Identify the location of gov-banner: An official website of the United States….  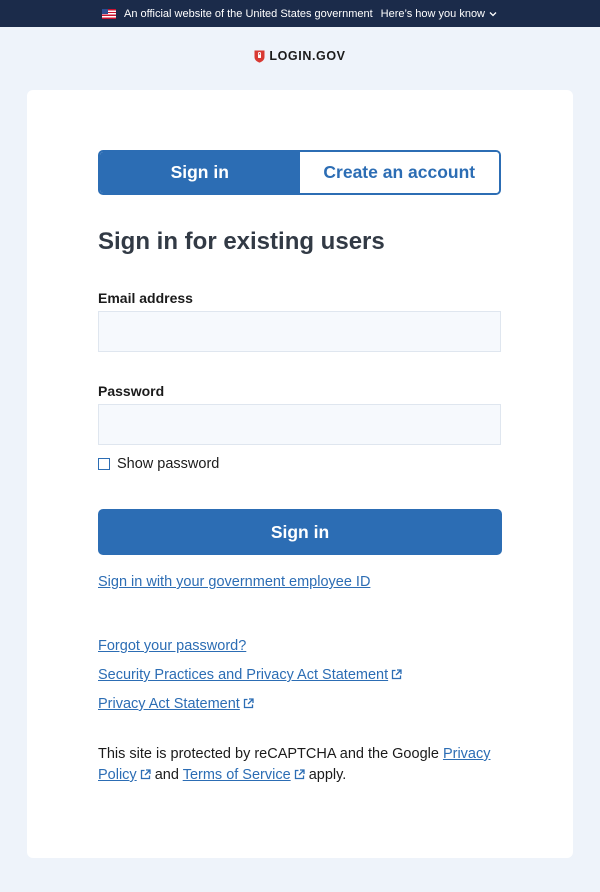
(300, 13).